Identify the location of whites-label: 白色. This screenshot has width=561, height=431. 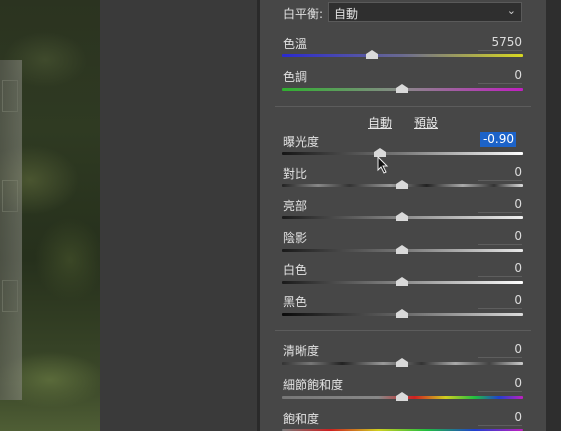
(295, 270).